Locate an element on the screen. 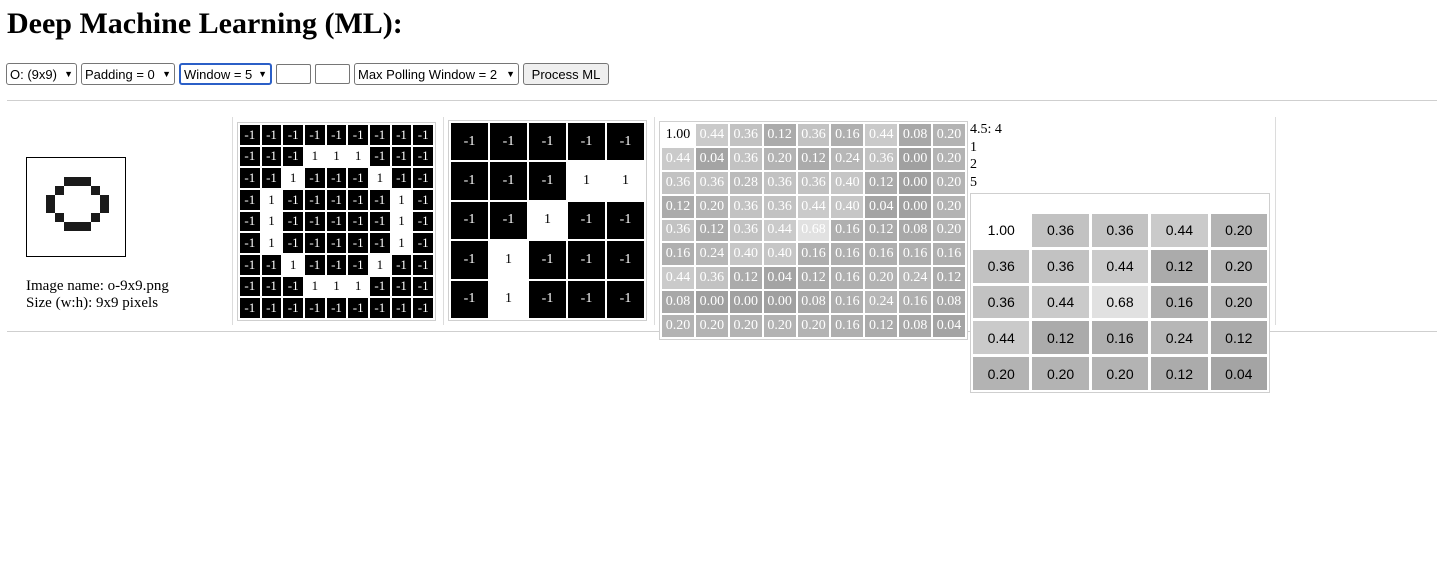 The height and width of the screenshot is (568, 1437). image-name: Image name: o-9x9.png is located at coordinates (97, 286).